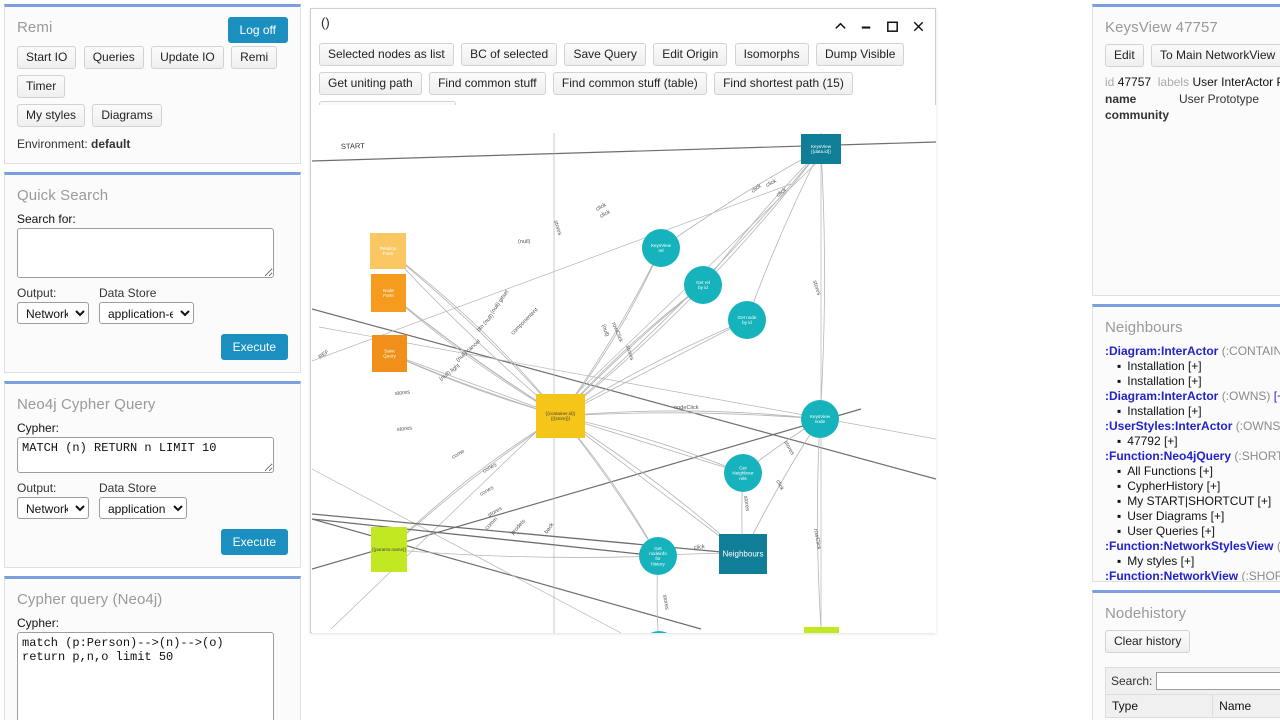  Describe the element at coordinates (629, 83) in the screenshot. I see `action-find-common-stuff-table: Find common stuff (table)` at that location.